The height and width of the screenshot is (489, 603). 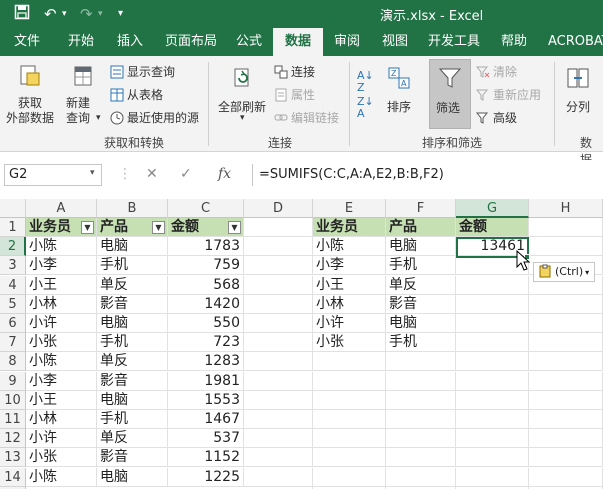 What do you see at coordinates (421, 266) in the screenshot?
I see `lookup-cell: 手机` at bounding box center [421, 266].